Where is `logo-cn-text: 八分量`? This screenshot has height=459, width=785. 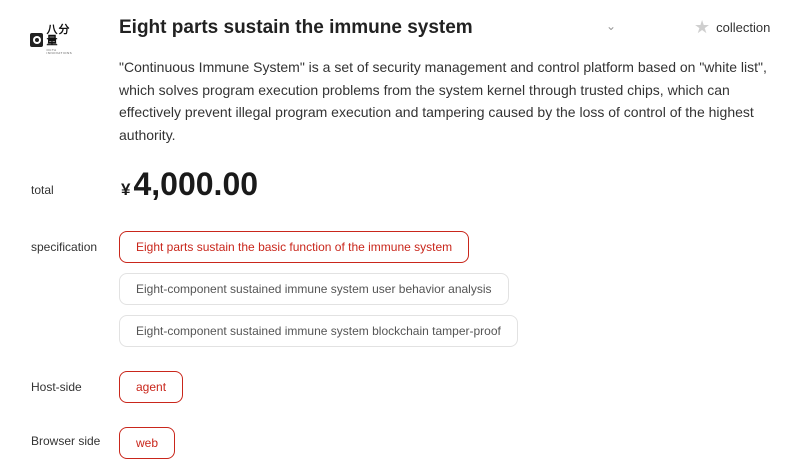
logo-cn-text: 八分量 is located at coordinates (58, 35).